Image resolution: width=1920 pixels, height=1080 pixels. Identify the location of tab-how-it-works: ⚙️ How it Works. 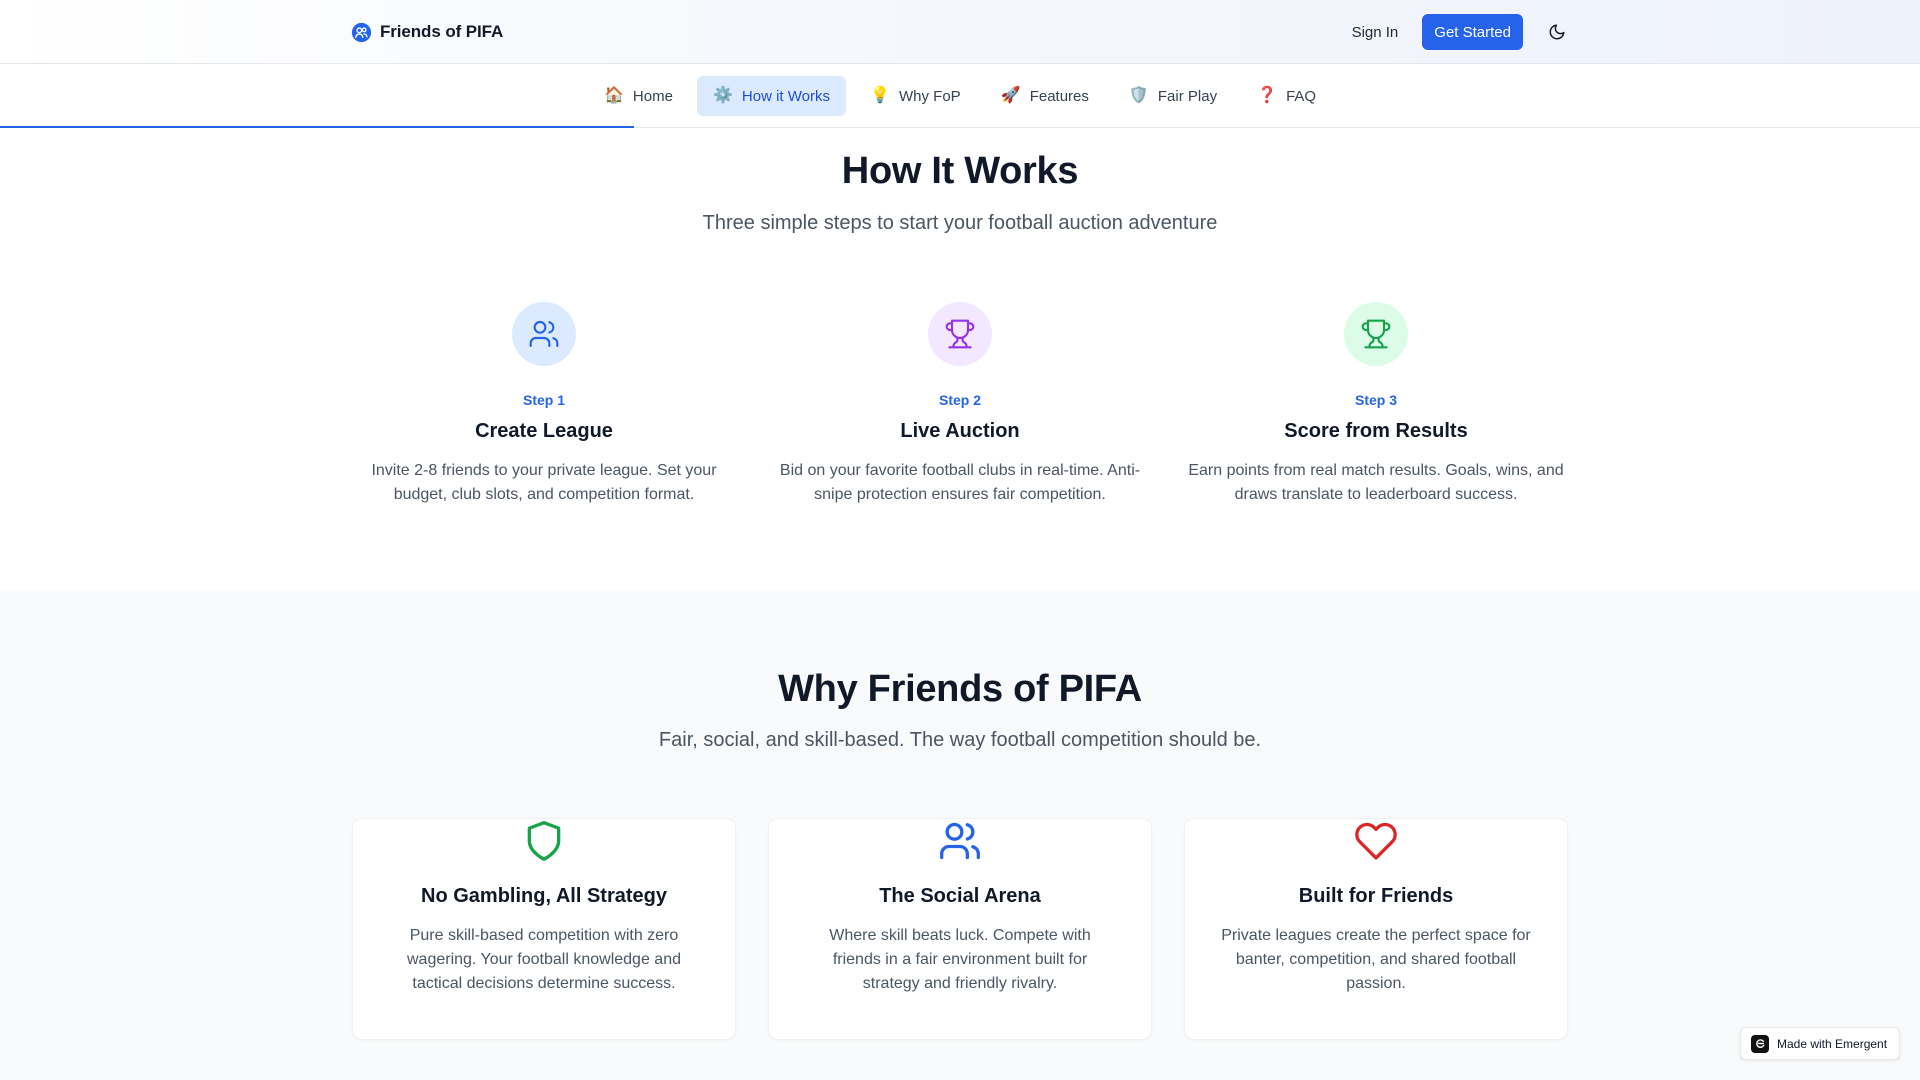
(771, 96).